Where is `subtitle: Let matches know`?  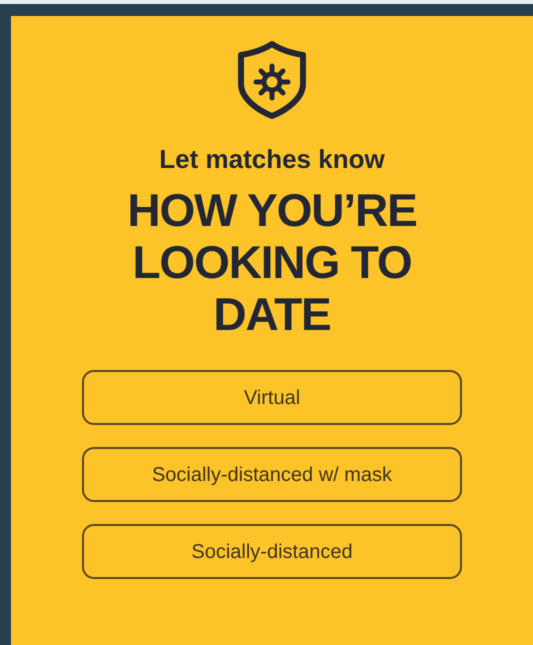
subtitle: Let matches know is located at coordinates (272, 159).